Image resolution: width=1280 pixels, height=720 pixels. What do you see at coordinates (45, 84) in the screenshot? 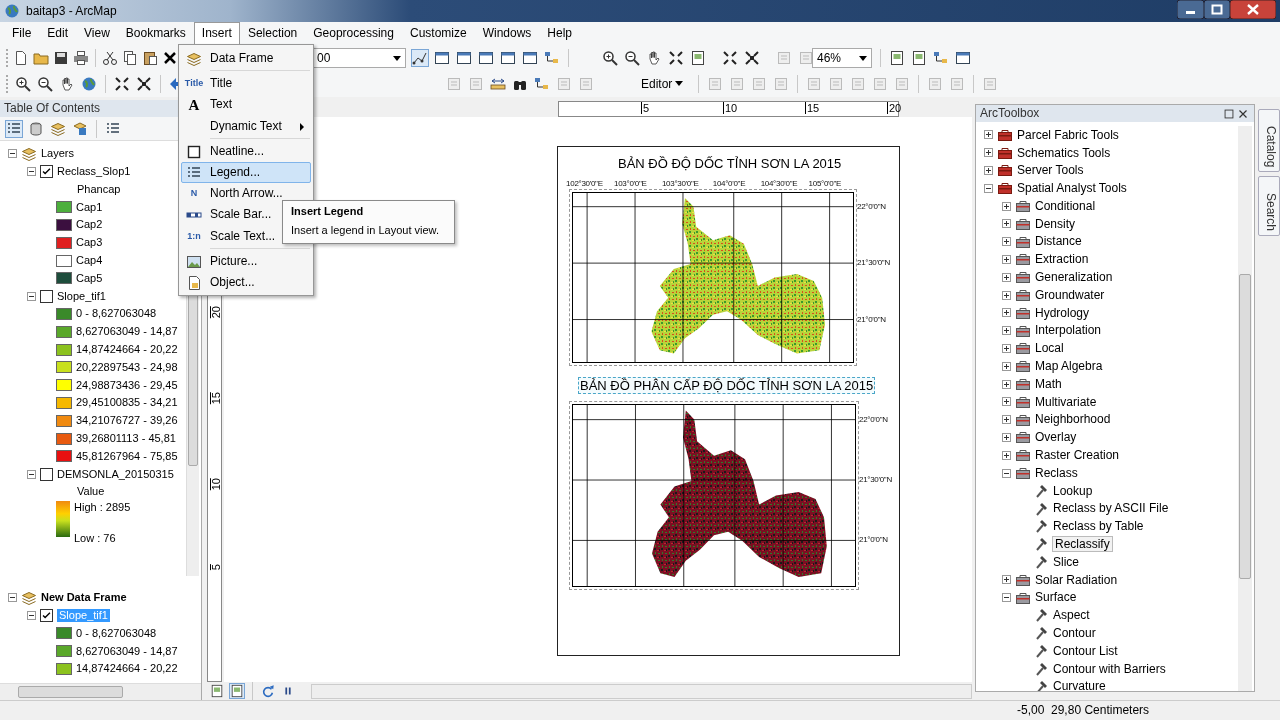
I see `zoom-out-icon` at bounding box center [45, 84].